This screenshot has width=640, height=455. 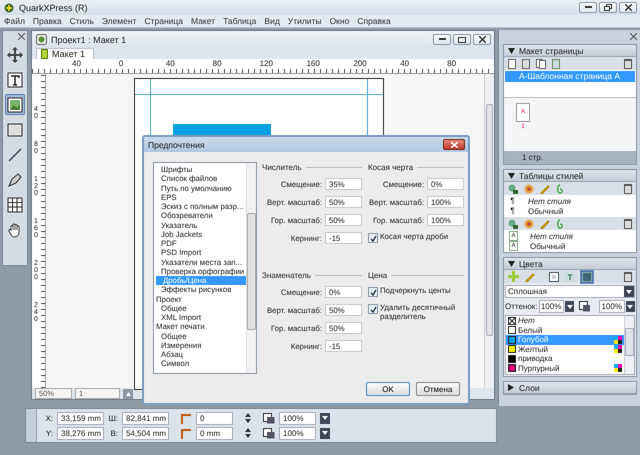 What do you see at coordinates (214, 433) in the screenshot?
I see `input-field: 0 mm` at bounding box center [214, 433].